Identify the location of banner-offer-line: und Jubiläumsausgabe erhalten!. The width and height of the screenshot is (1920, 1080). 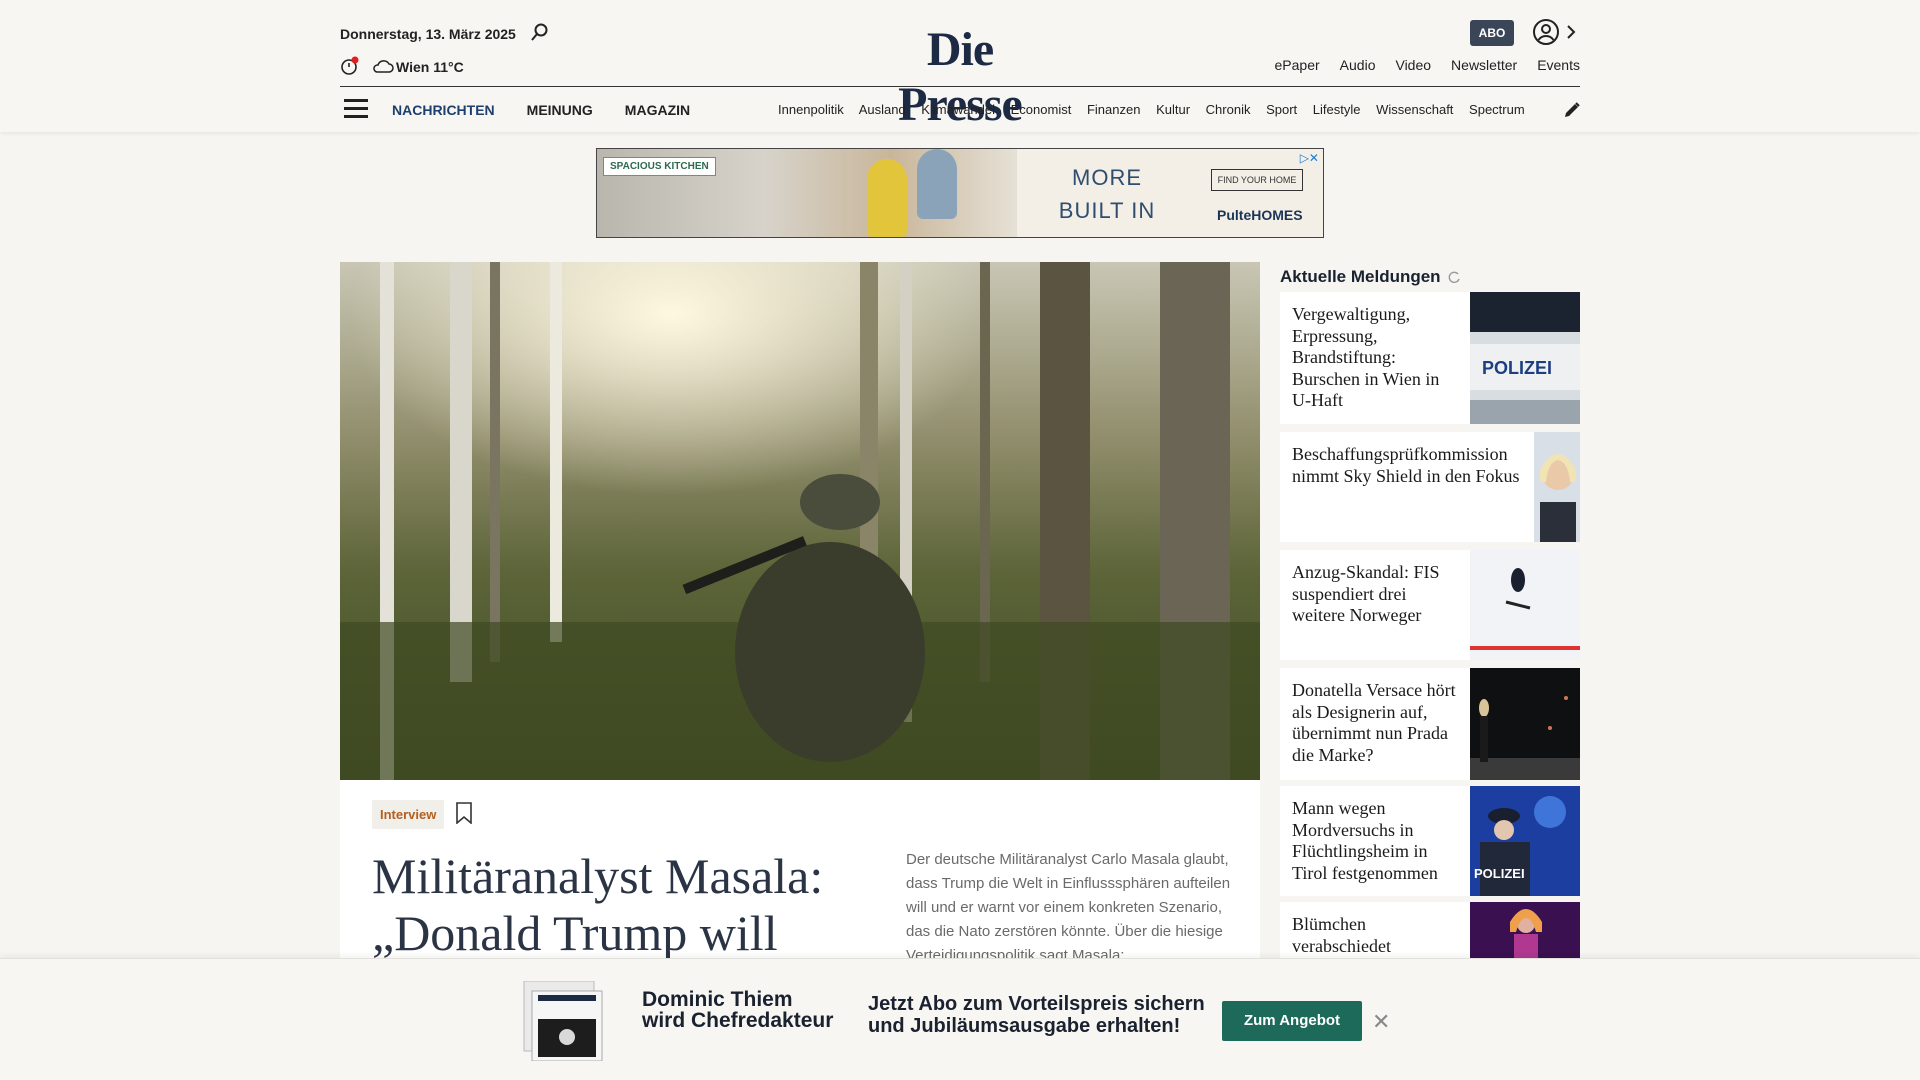
(1024, 1026).